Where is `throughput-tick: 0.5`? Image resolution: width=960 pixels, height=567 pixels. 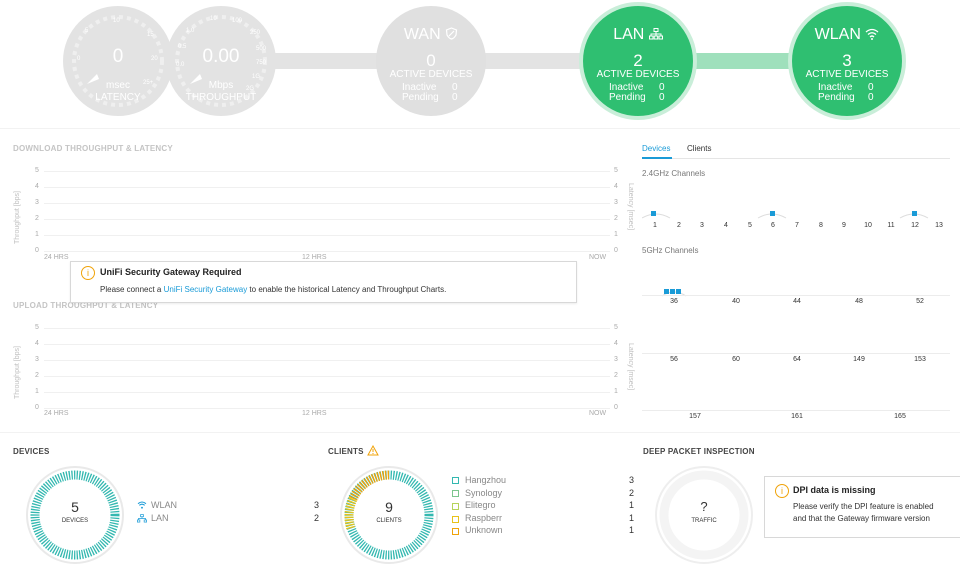 throughput-tick: 0.5 is located at coordinates (182, 47).